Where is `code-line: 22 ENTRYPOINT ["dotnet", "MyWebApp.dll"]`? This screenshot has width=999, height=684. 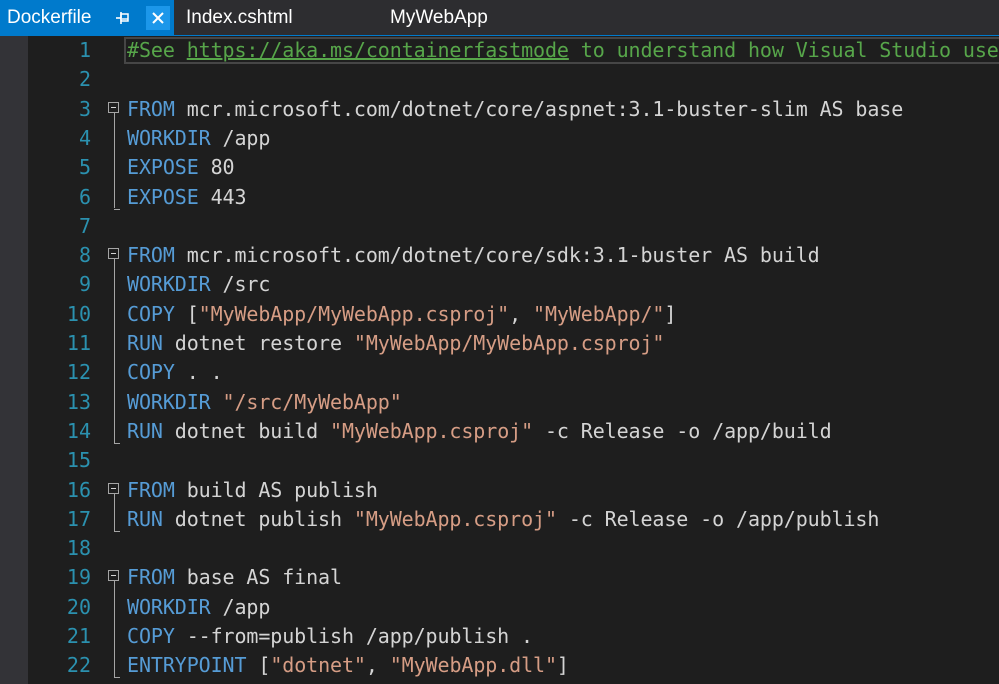 code-line: 22 ENTRYPOINT ["dotnet", "MyWebApp.dll"] is located at coordinates (499, 665).